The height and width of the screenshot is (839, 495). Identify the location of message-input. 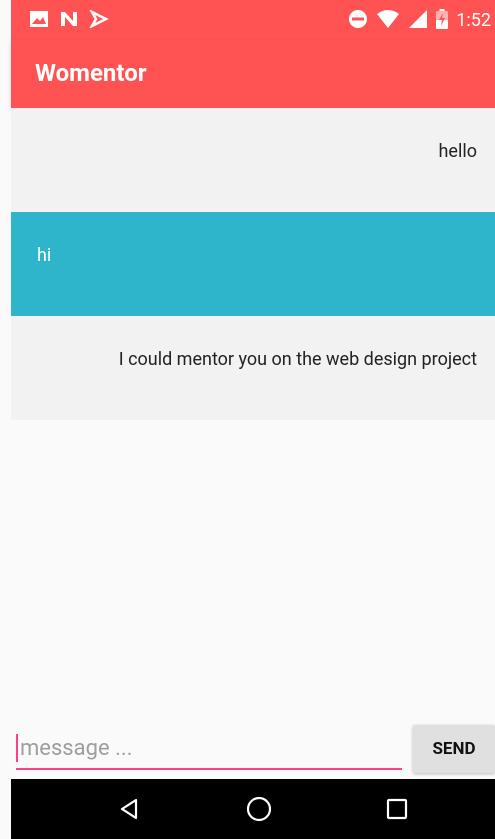
(210, 748).